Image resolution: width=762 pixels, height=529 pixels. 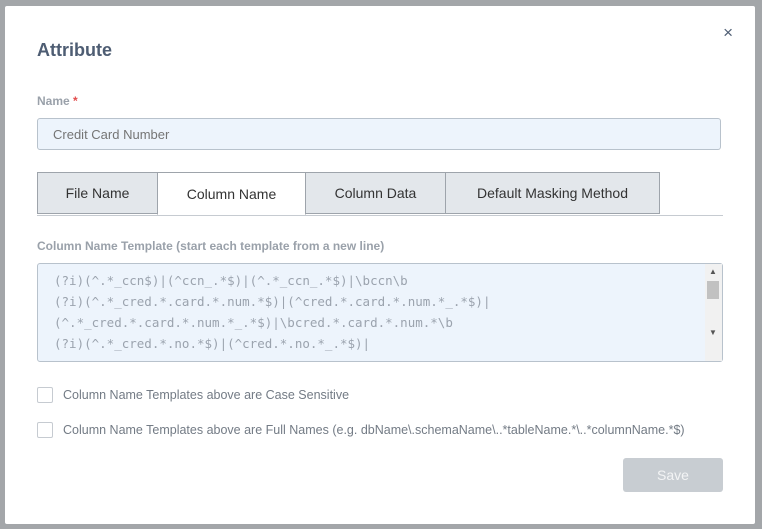 I want to click on scrollbar-thumb, so click(x=713, y=290).